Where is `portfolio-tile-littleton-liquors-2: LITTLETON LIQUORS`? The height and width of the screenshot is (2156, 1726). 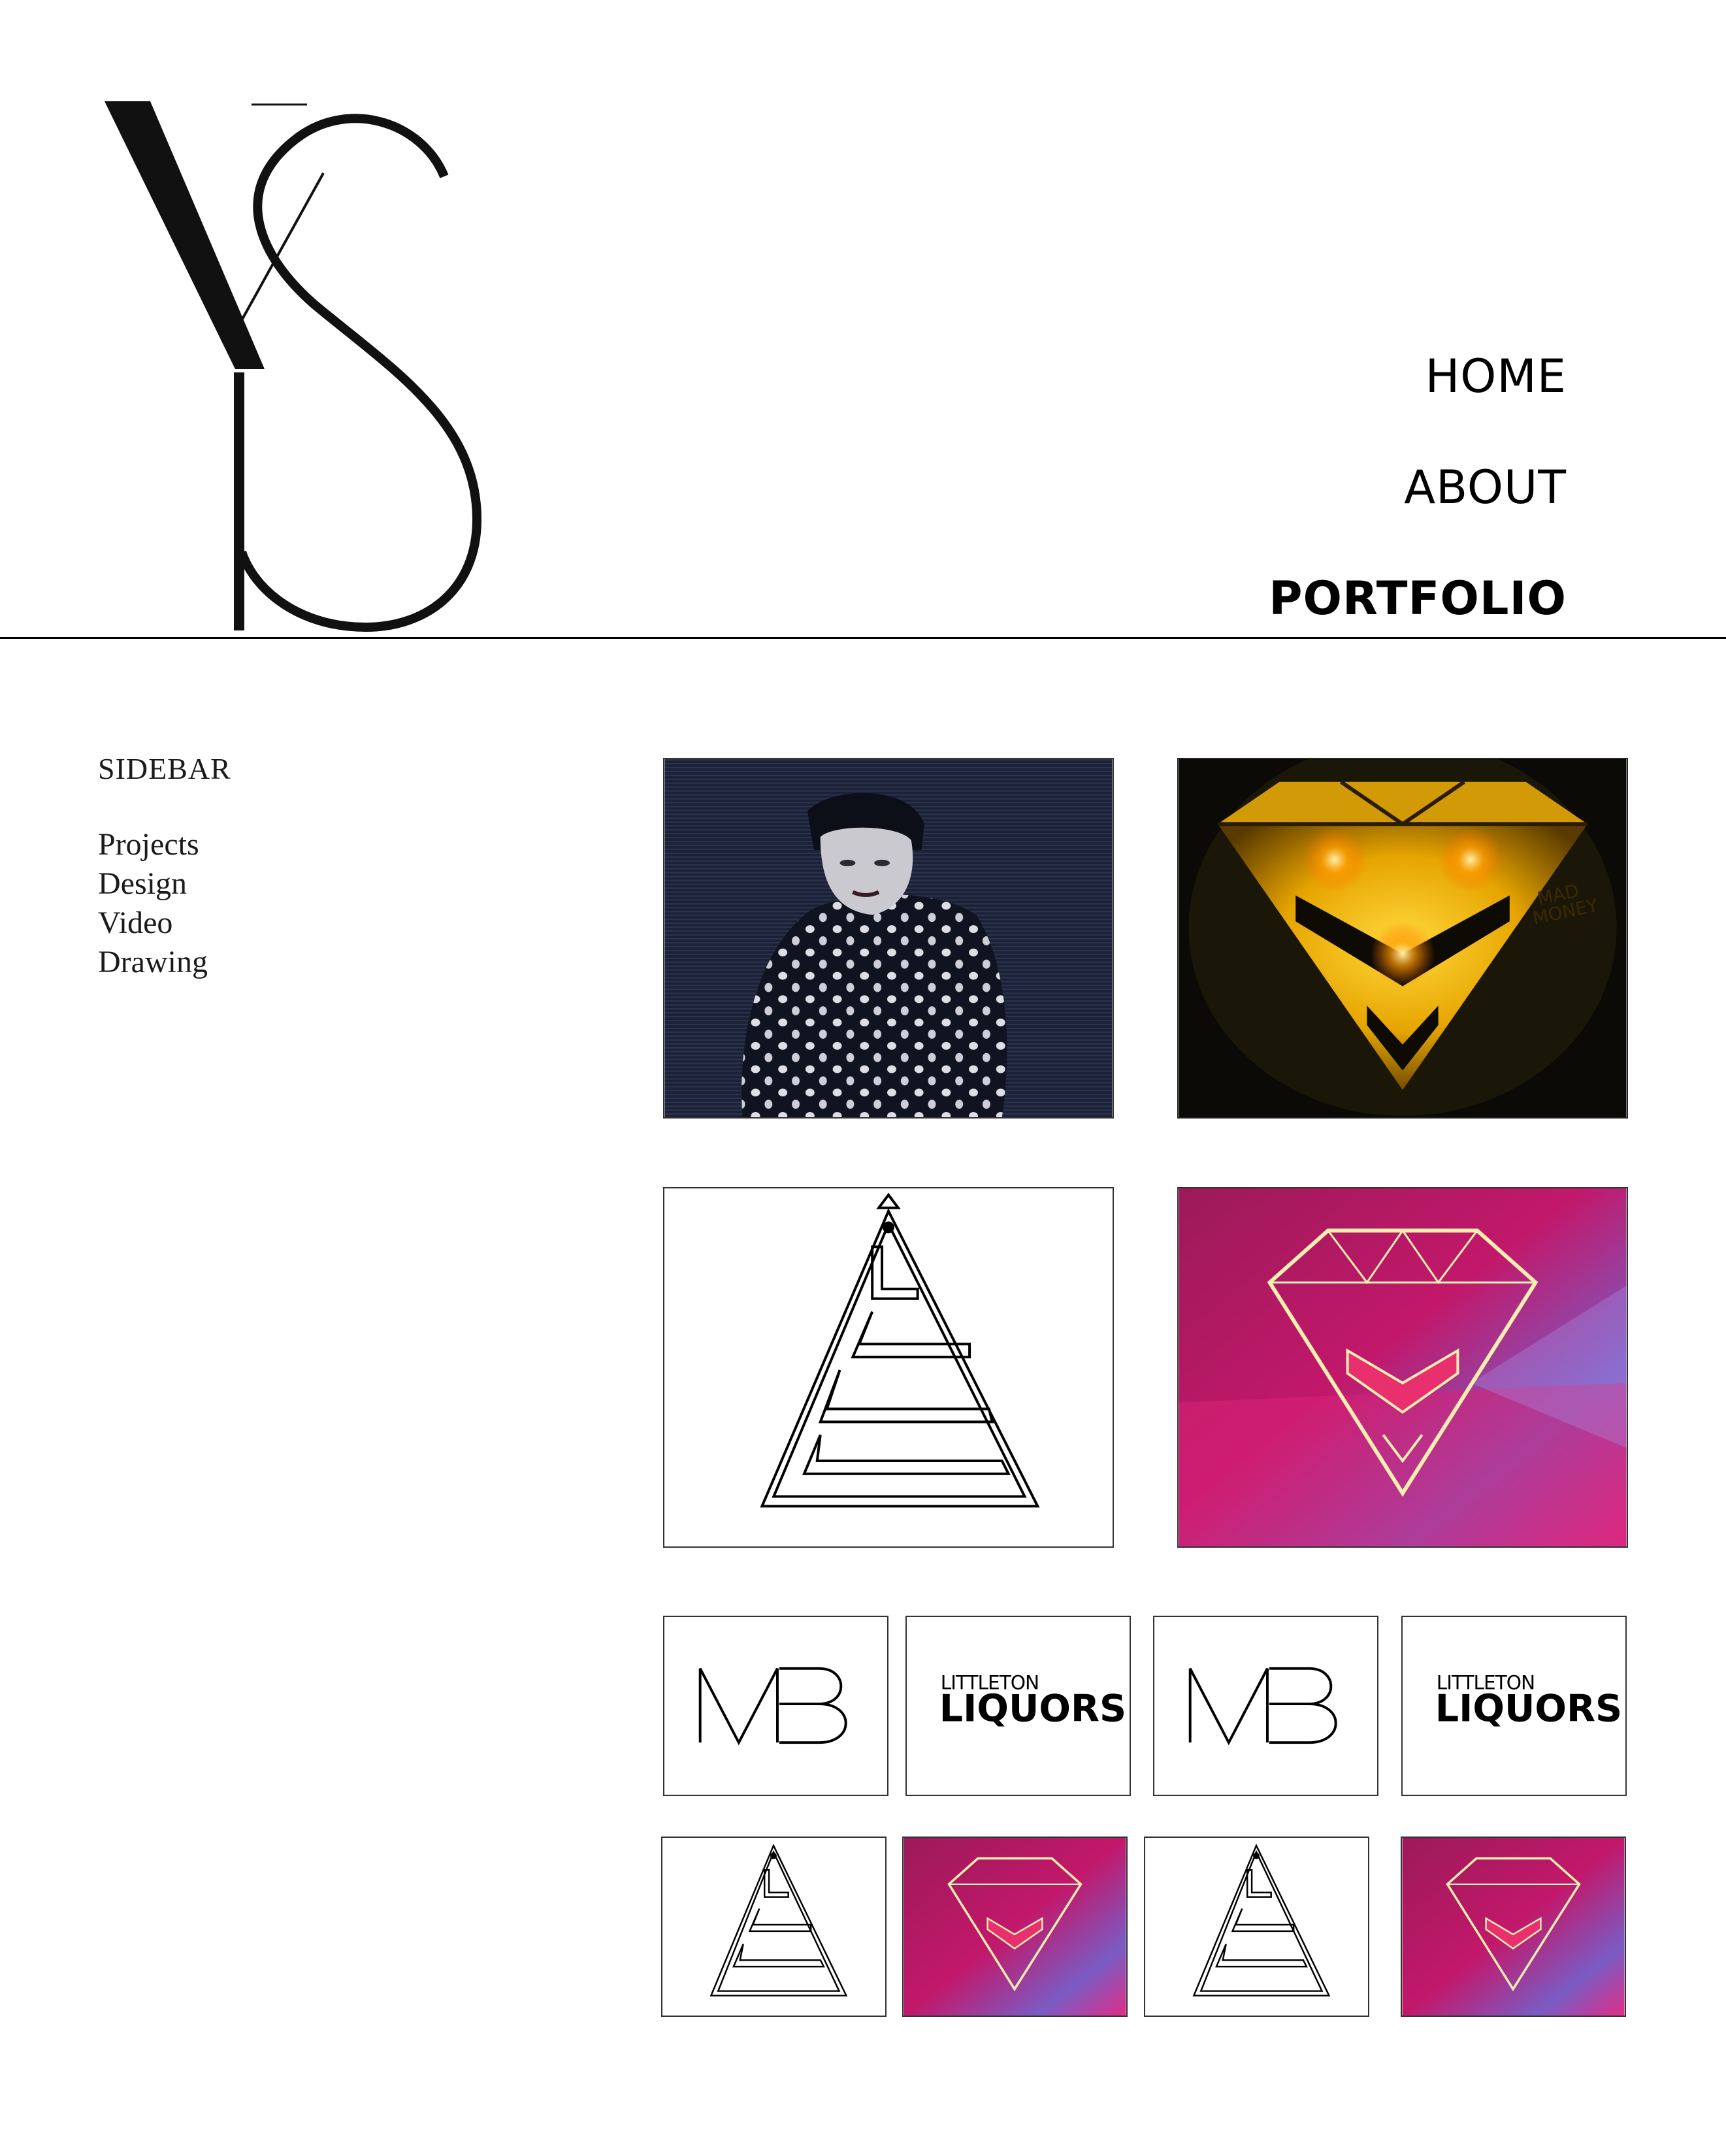 portfolio-tile-littleton-liquors-2: LITTLETON LIQUORS is located at coordinates (1514, 1706).